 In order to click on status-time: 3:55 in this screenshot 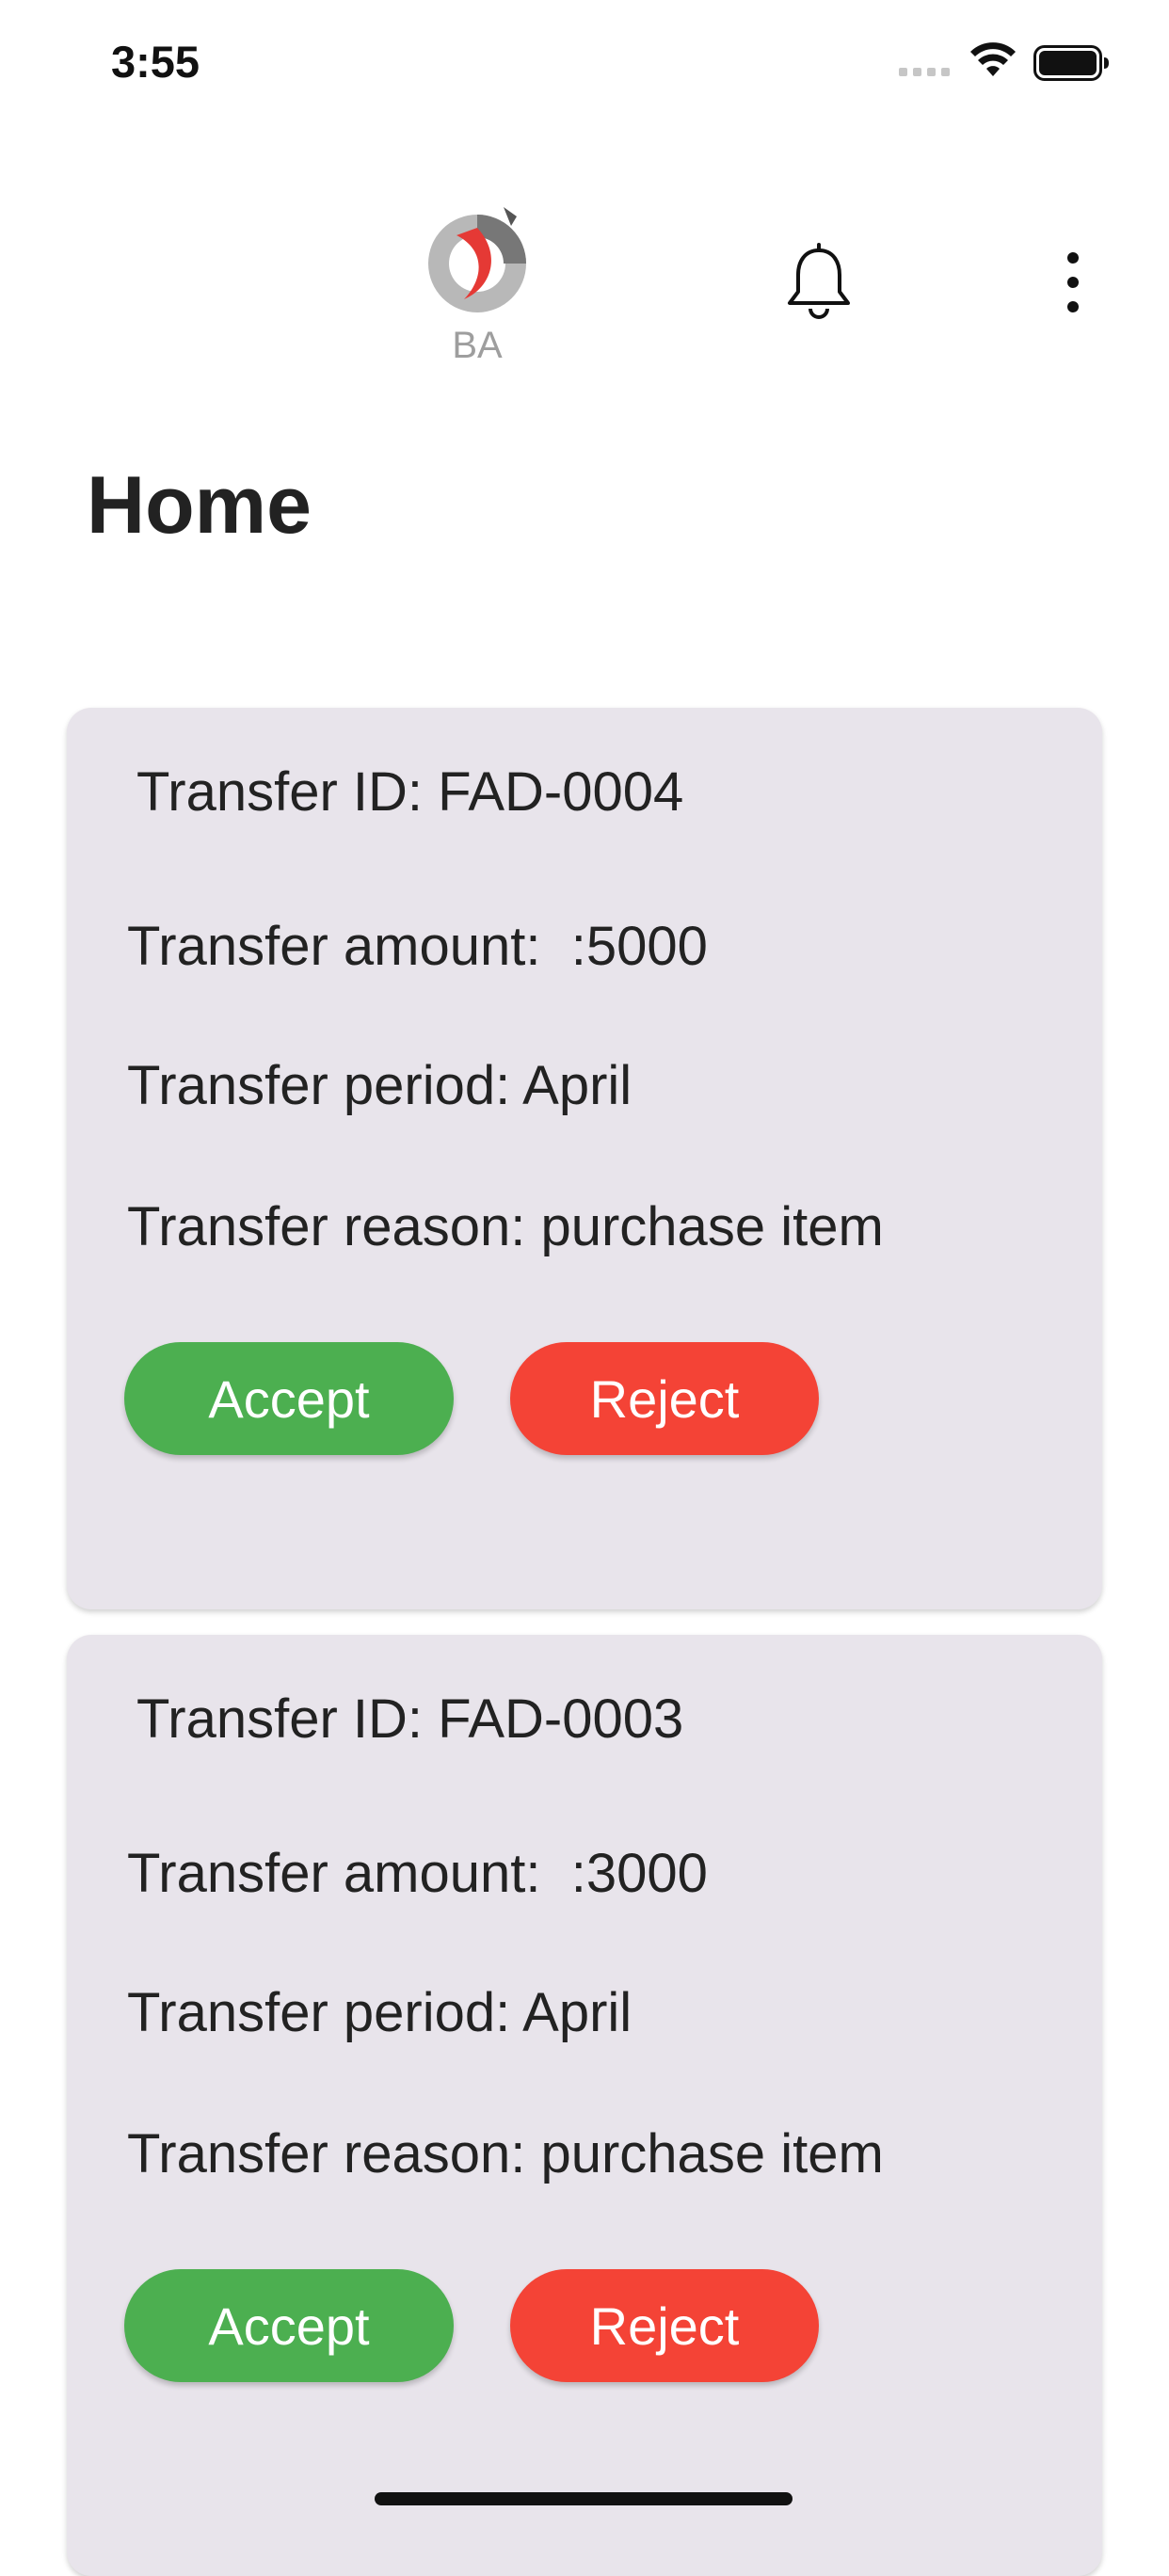, I will do `click(155, 62)`.